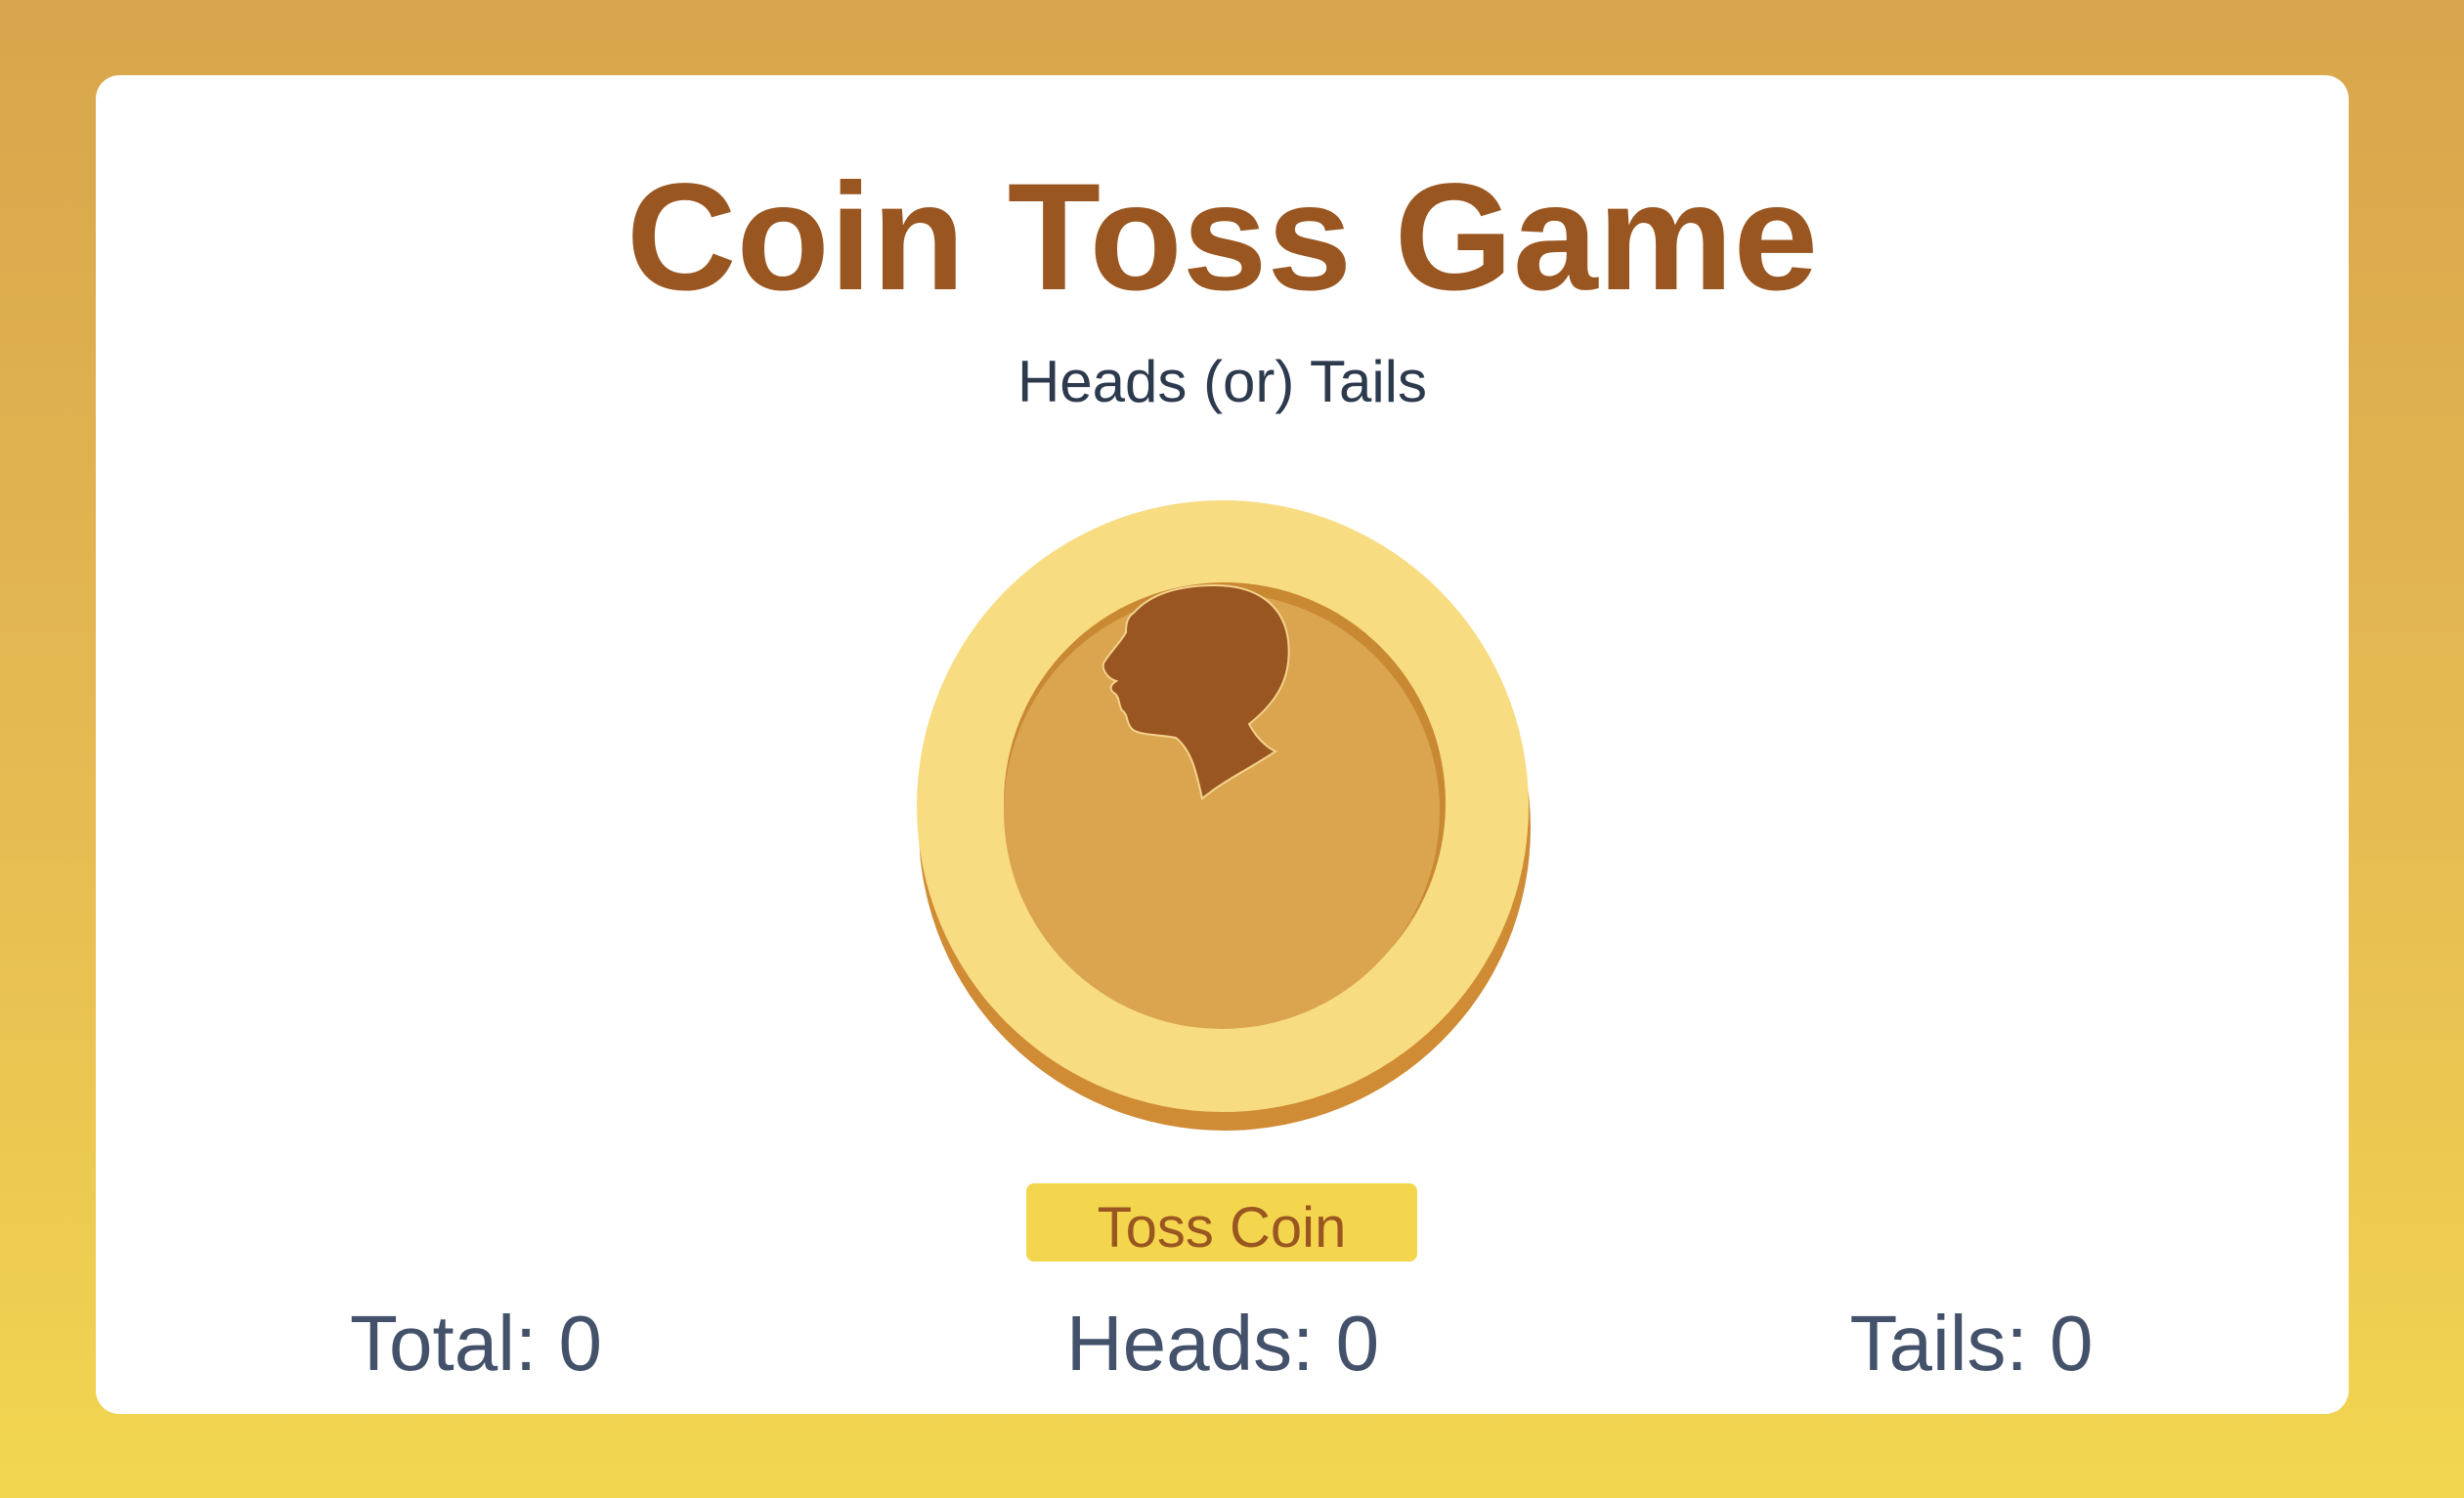  I want to click on tails-count: Tails: 0, so click(1971, 1343).